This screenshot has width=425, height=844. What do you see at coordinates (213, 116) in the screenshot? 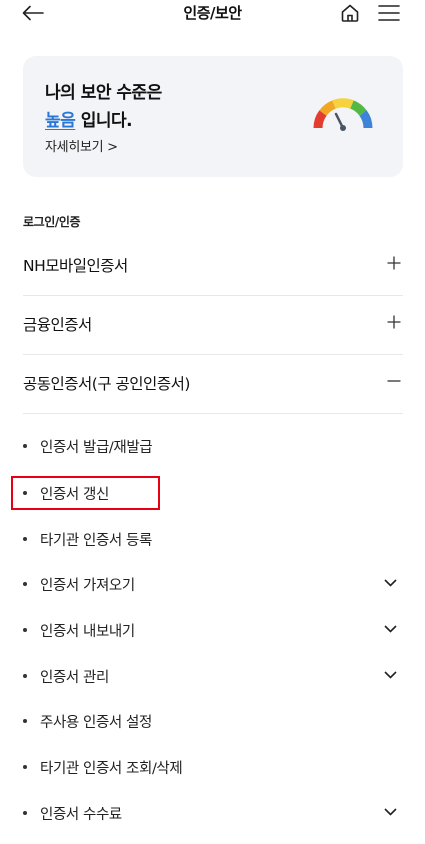
I see `security-level-card: 나의 보안 수준은 높음 입니다. 자세히보기 >` at bounding box center [213, 116].